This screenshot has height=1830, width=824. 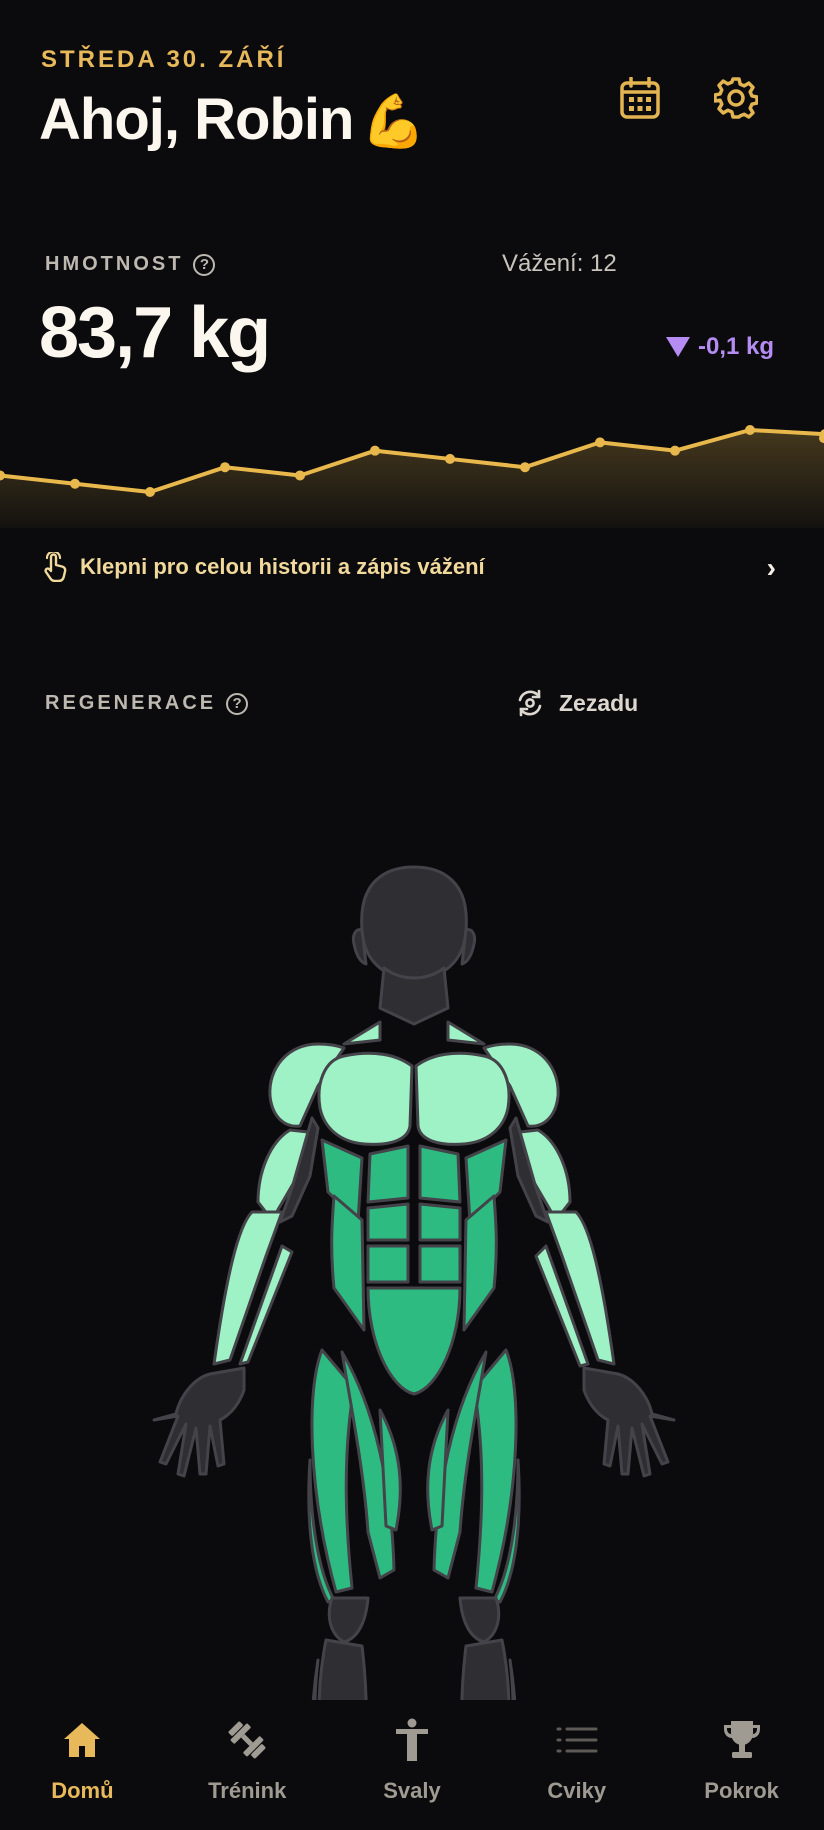 I want to click on trophy-icon, so click(x=742, y=1740).